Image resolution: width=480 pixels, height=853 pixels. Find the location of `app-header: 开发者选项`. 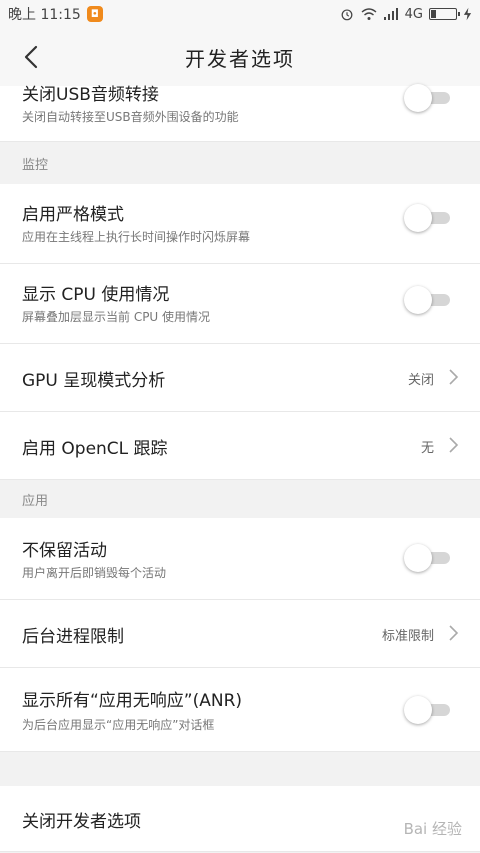

app-header: 开发者选项 is located at coordinates (240, 57).